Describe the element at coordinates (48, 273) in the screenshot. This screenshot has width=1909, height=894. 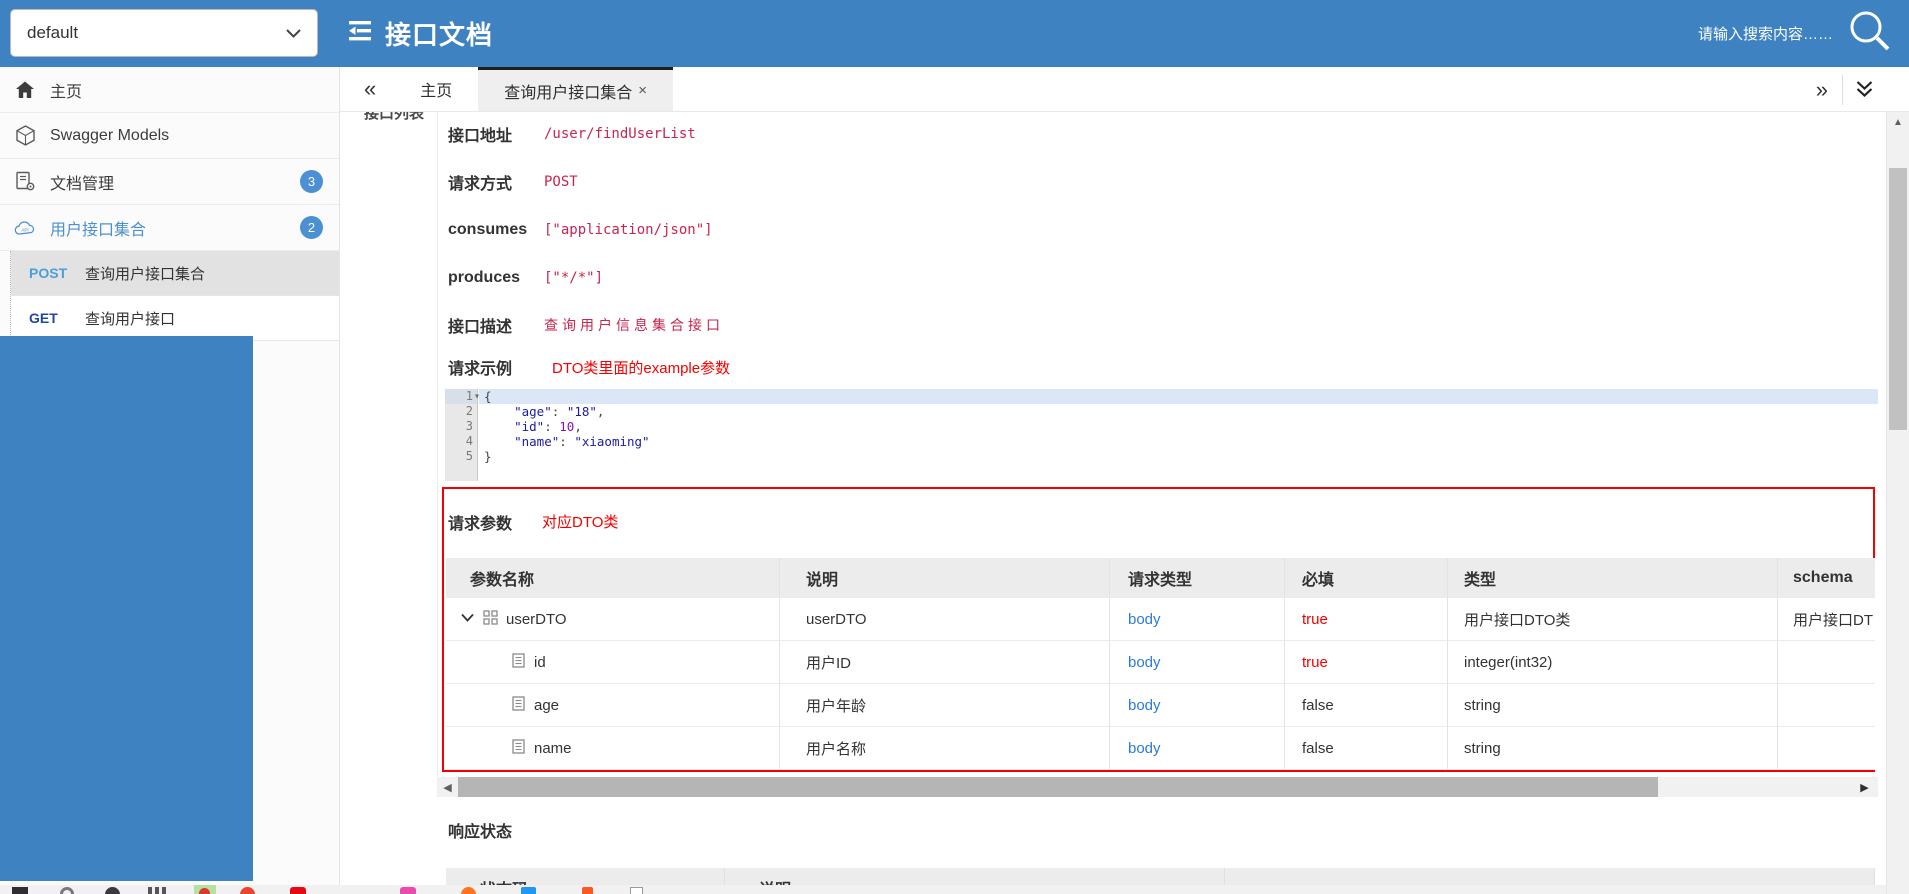
I see `method-post-label: POST` at that location.